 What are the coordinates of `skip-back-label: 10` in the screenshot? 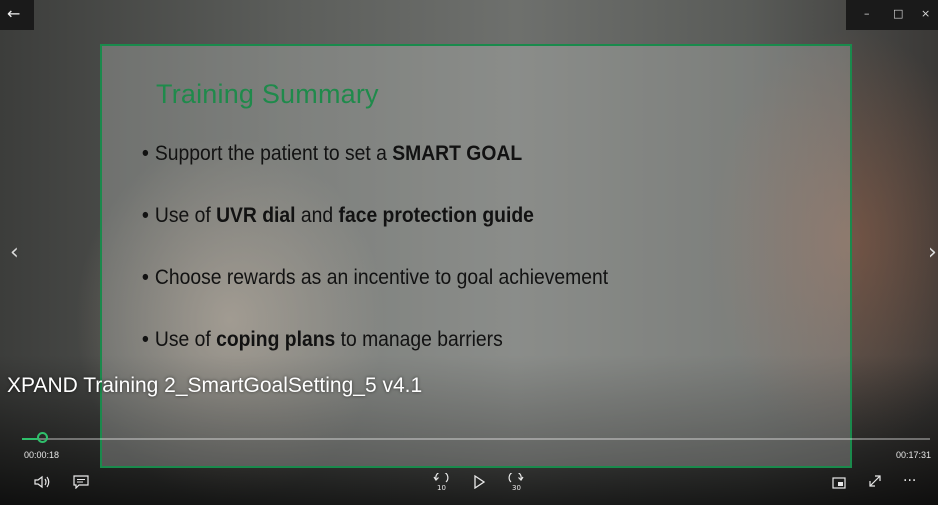 It's located at (441, 488).